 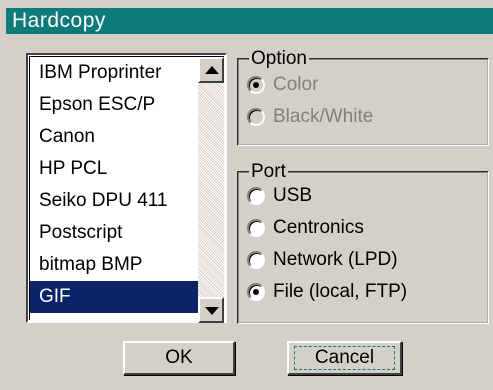 I want to click on ok-button: OK, so click(x=179, y=358).